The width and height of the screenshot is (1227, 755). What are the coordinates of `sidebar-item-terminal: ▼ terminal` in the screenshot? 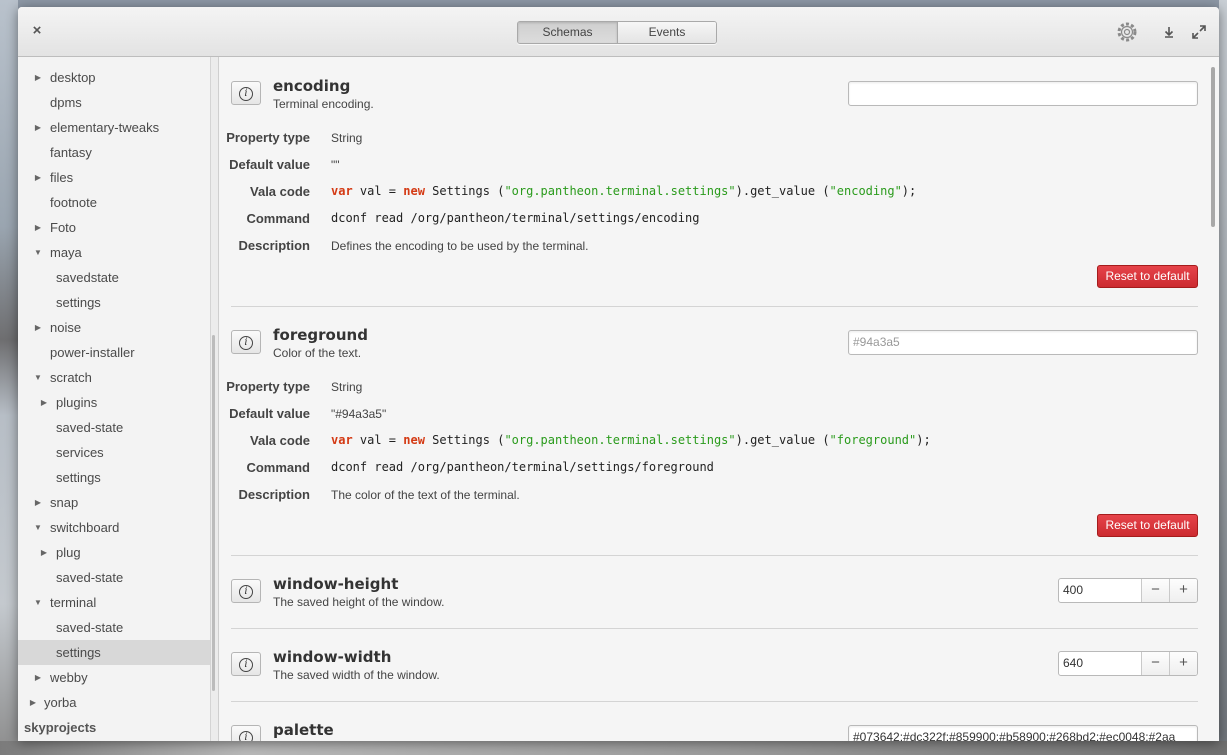 It's located at (114, 602).